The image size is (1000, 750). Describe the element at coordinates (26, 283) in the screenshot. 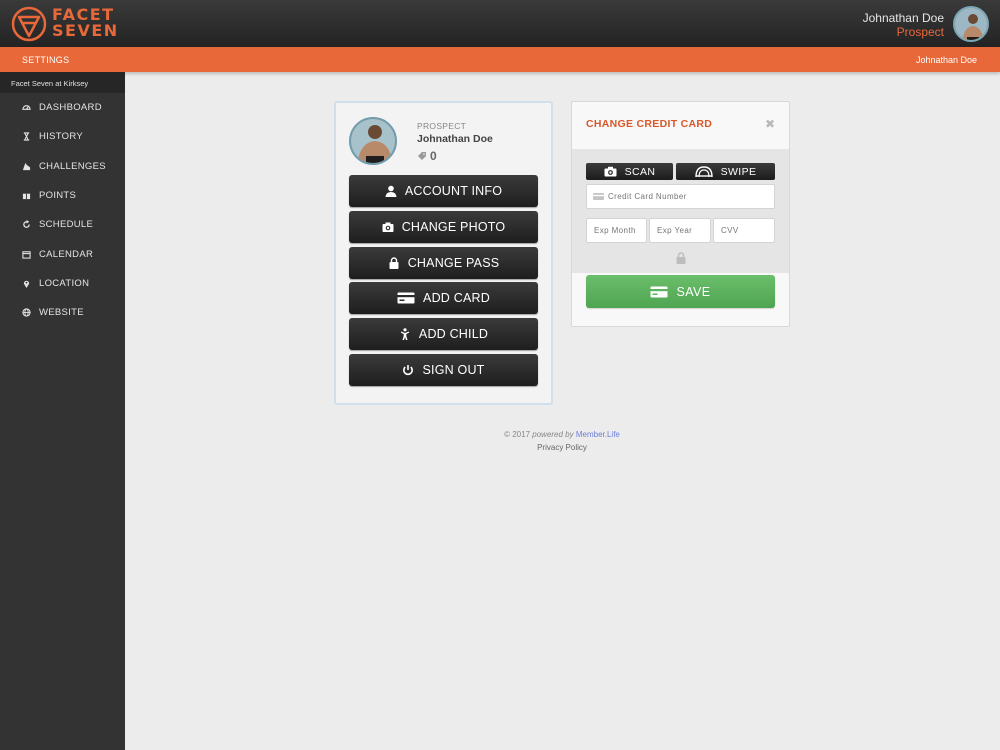

I see `map-pin-icon` at that location.